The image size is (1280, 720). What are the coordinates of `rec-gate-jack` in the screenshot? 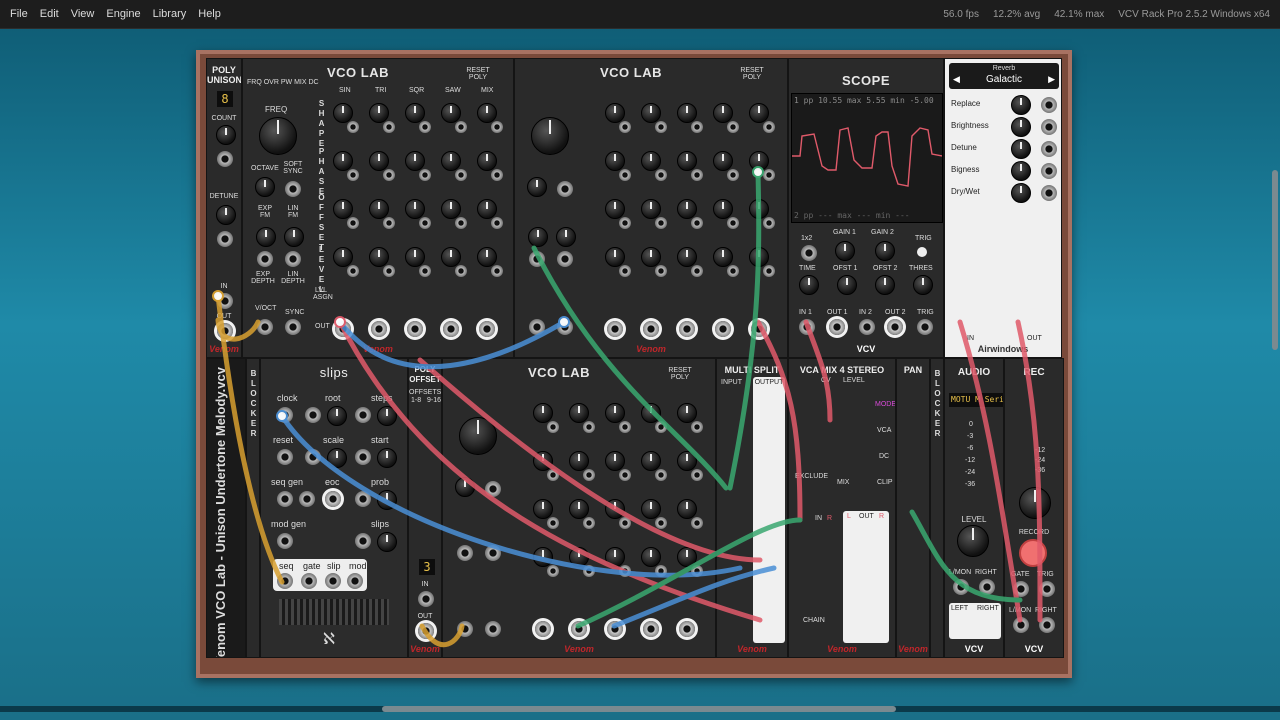 It's located at (1021, 589).